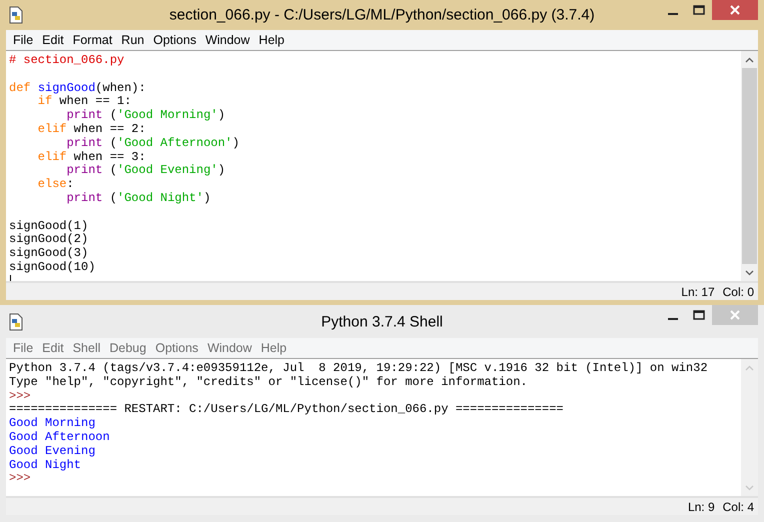 The image size is (764, 522). Describe the element at coordinates (738, 507) in the screenshot. I see `status-text: Col: 4` at that location.